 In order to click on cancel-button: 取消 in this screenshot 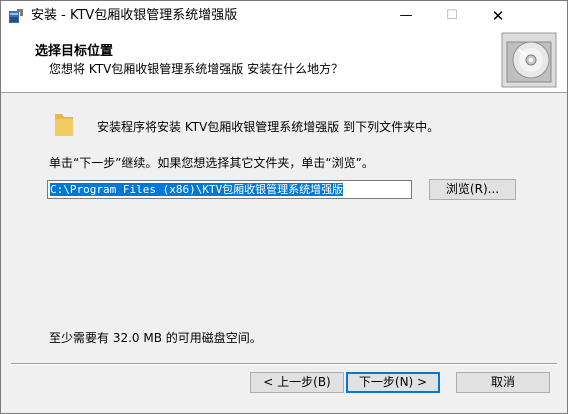, I will do `click(503, 382)`.